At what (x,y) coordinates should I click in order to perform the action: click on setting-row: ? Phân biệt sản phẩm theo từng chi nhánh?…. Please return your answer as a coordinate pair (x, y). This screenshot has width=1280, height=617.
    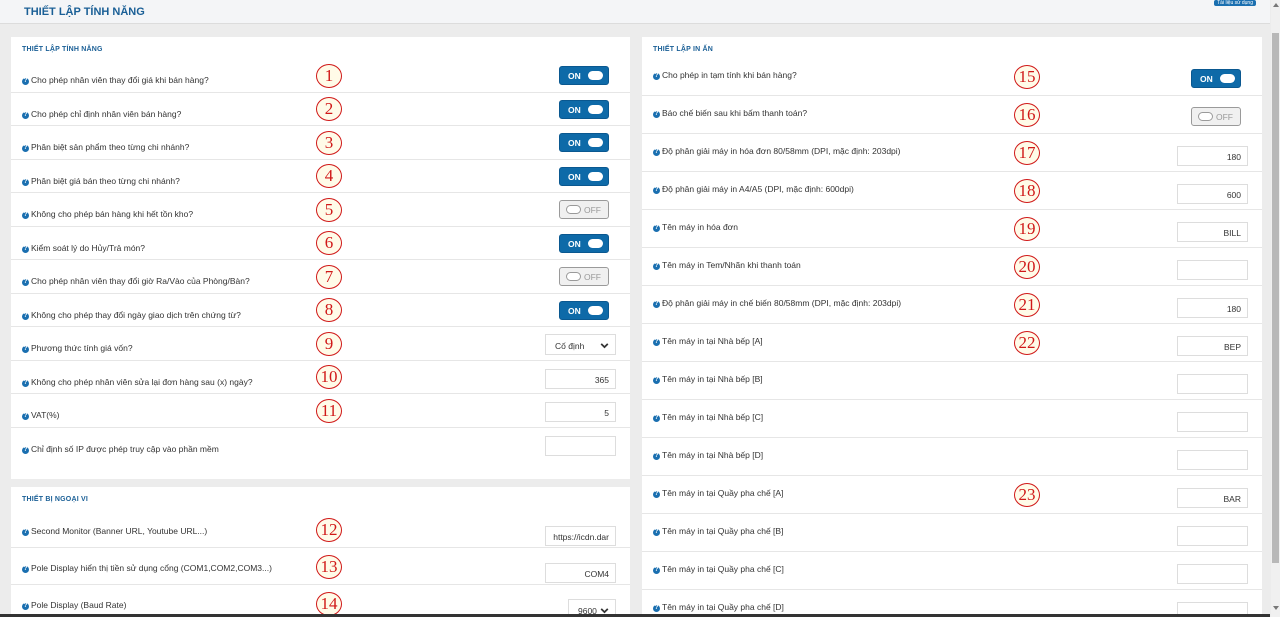
    Looking at the image, I should click on (320, 143).